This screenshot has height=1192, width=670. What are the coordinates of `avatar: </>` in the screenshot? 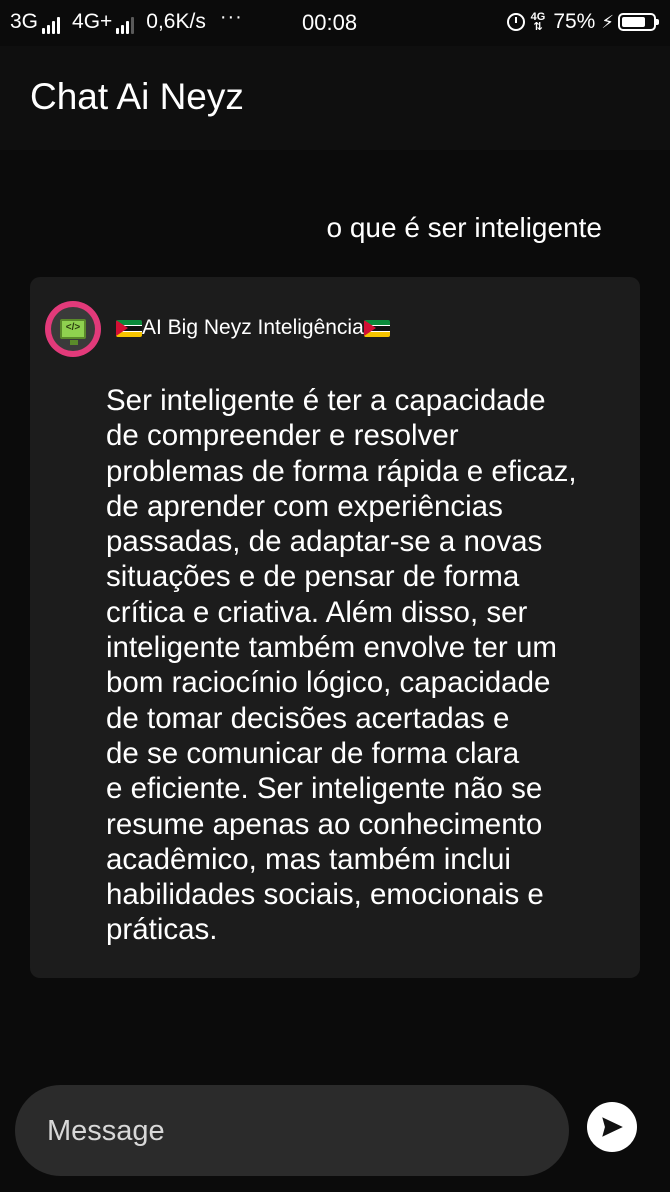 It's located at (73, 329).